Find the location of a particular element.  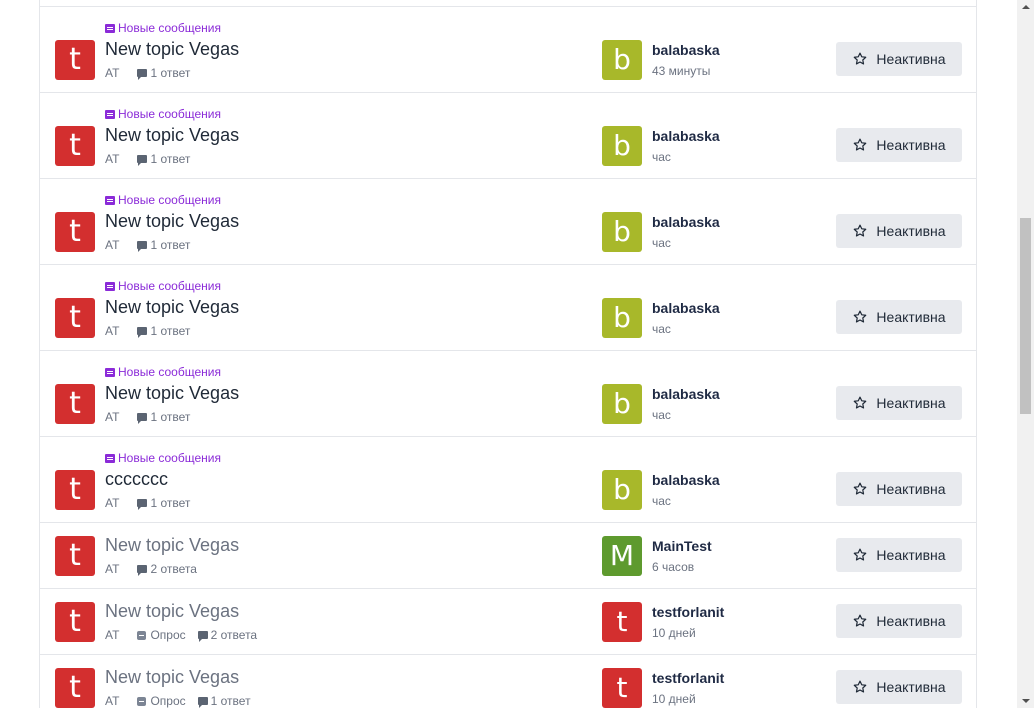

last-poster-avatar: M is located at coordinates (622, 556).